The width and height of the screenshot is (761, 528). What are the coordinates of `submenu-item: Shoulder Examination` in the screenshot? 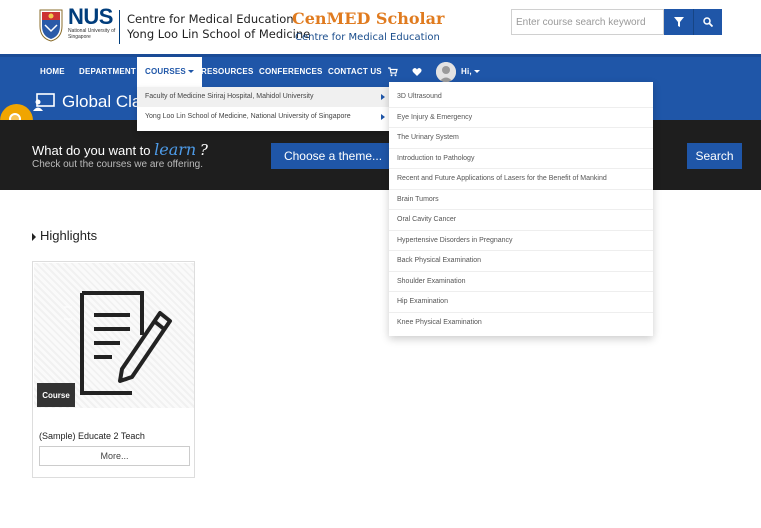 It's located at (521, 282).